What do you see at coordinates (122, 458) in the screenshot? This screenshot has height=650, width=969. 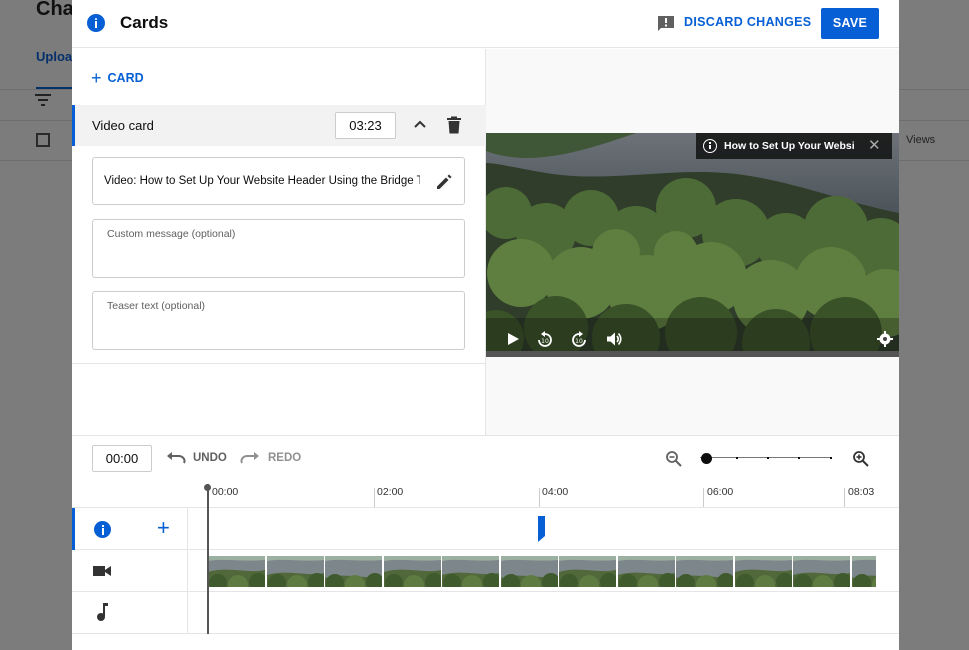 I see `timeline-time-input: 00:00` at bounding box center [122, 458].